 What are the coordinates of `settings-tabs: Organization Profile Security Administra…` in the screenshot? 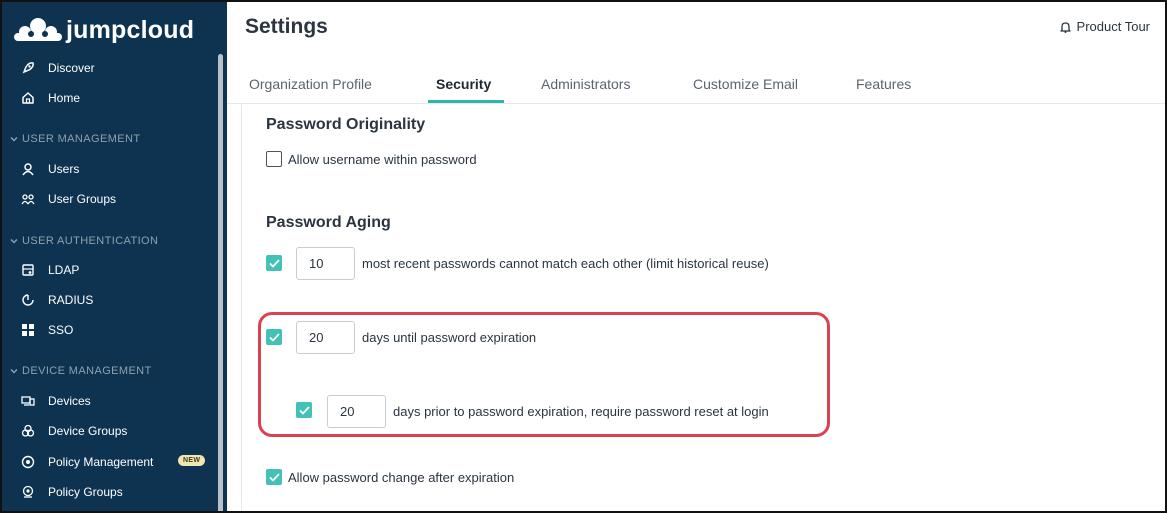 It's located at (696, 86).